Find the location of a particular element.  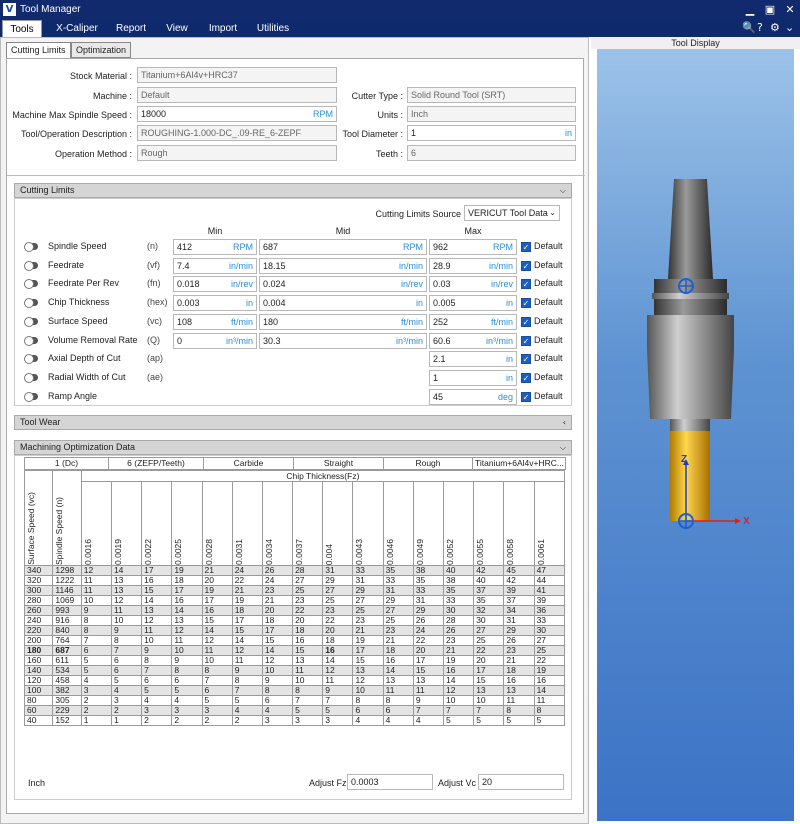

mid-field: 0.004 in is located at coordinates (343, 303).